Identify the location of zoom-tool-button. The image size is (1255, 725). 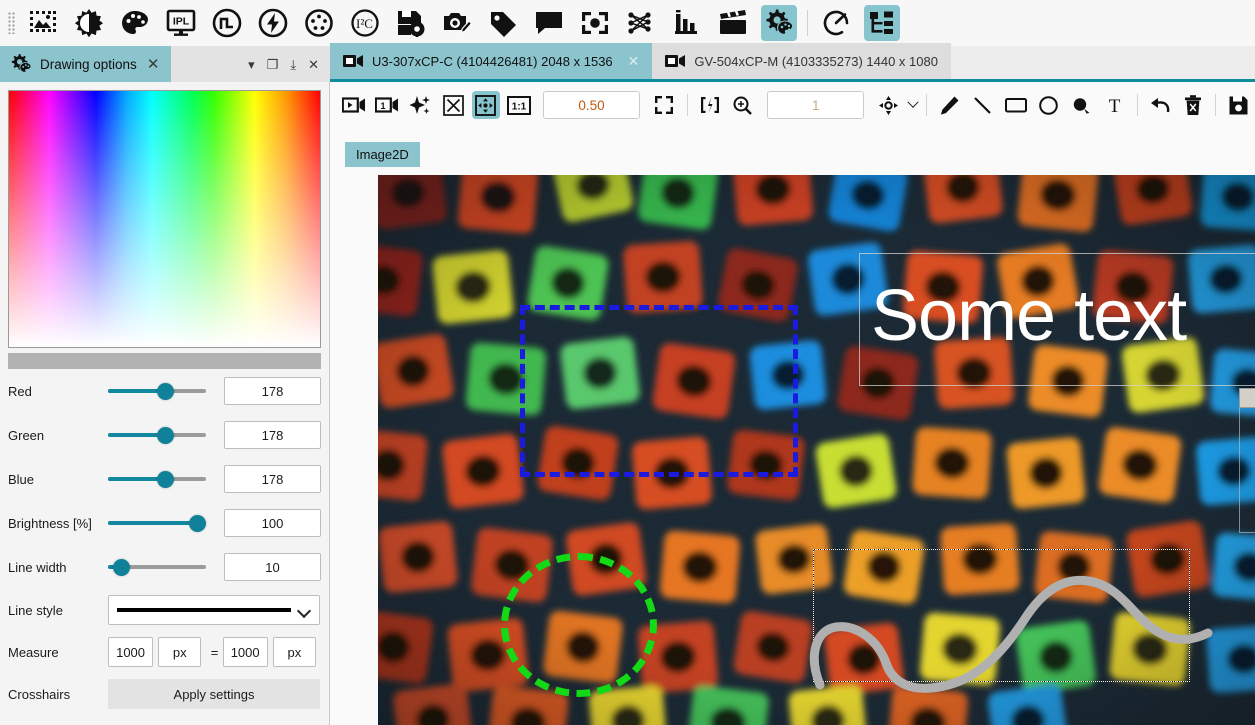
(743, 105).